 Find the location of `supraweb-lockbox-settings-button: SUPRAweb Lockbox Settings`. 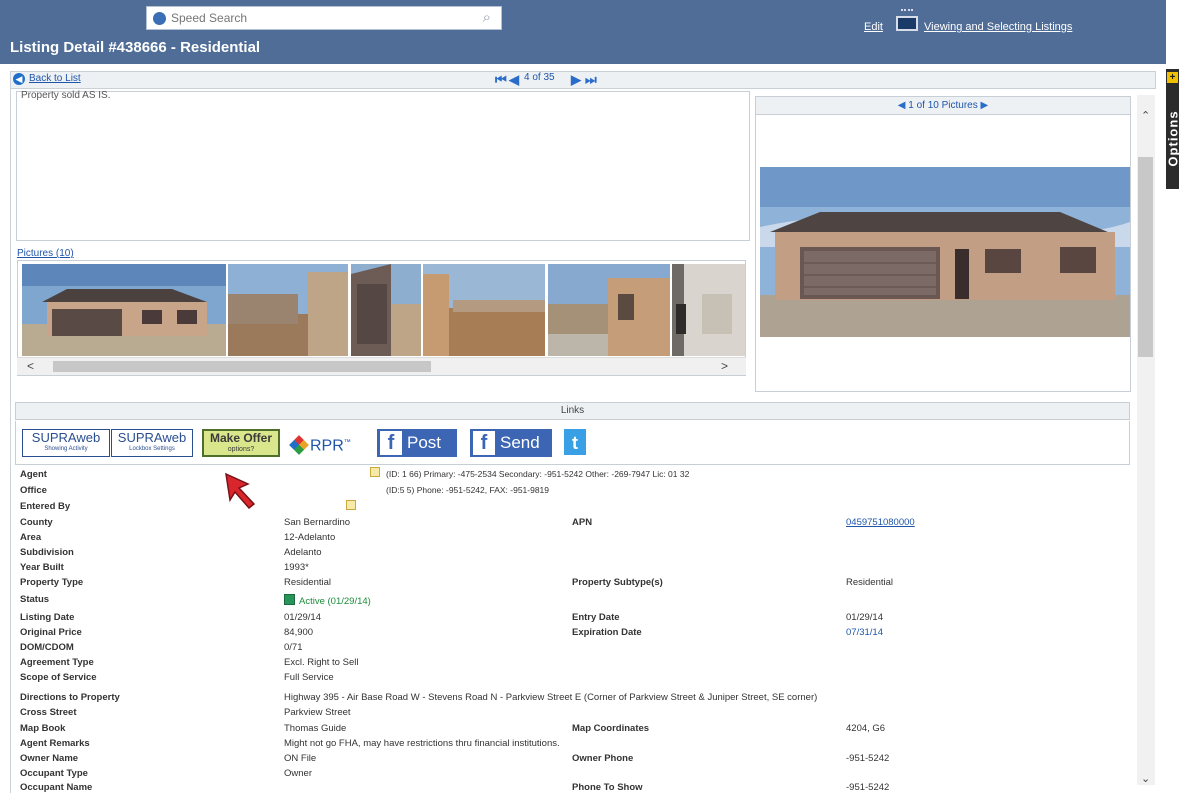

supraweb-lockbox-settings-button: SUPRAweb Lockbox Settings is located at coordinates (152, 443).